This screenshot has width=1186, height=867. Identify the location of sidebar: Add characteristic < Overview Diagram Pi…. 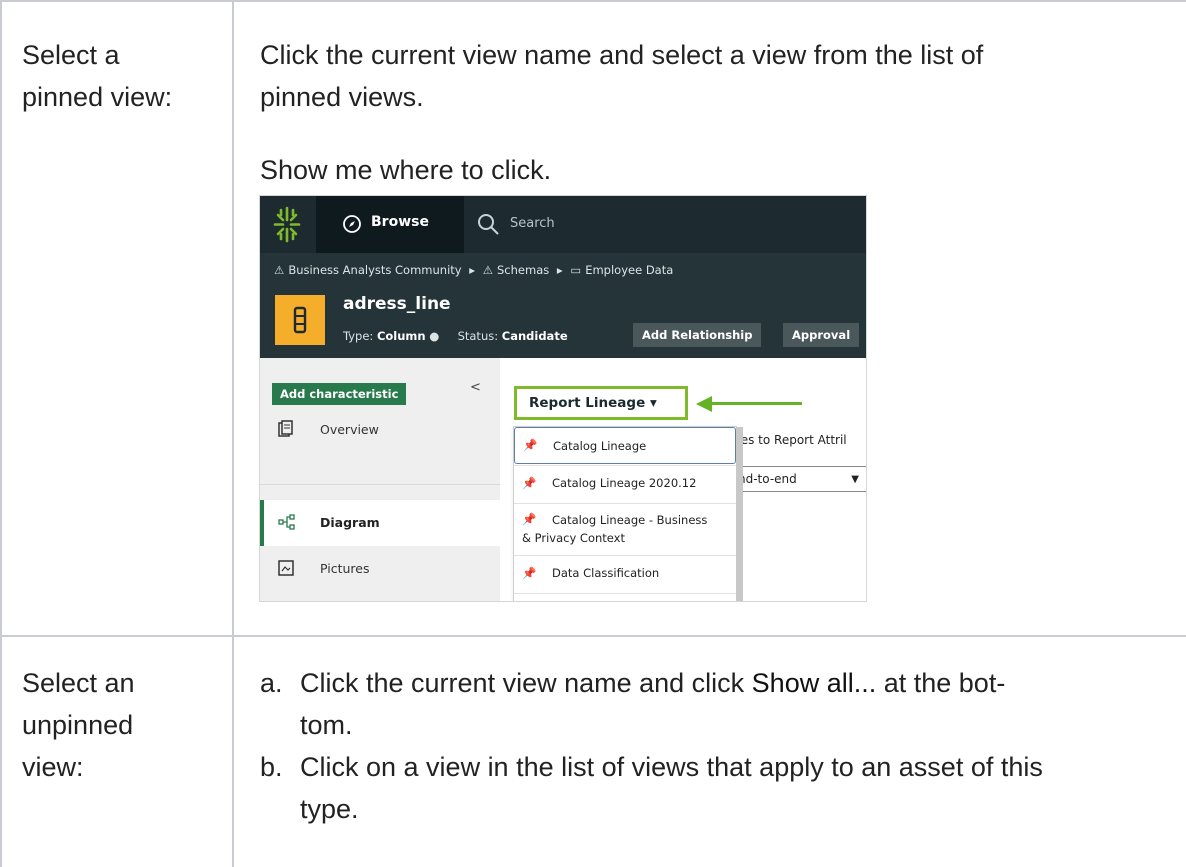
(380, 479).